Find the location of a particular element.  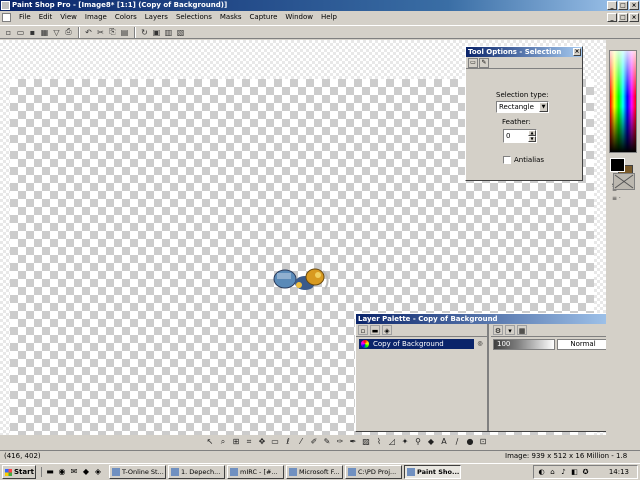

dropper-tool-icon: ✐ is located at coordinates (314, 442).